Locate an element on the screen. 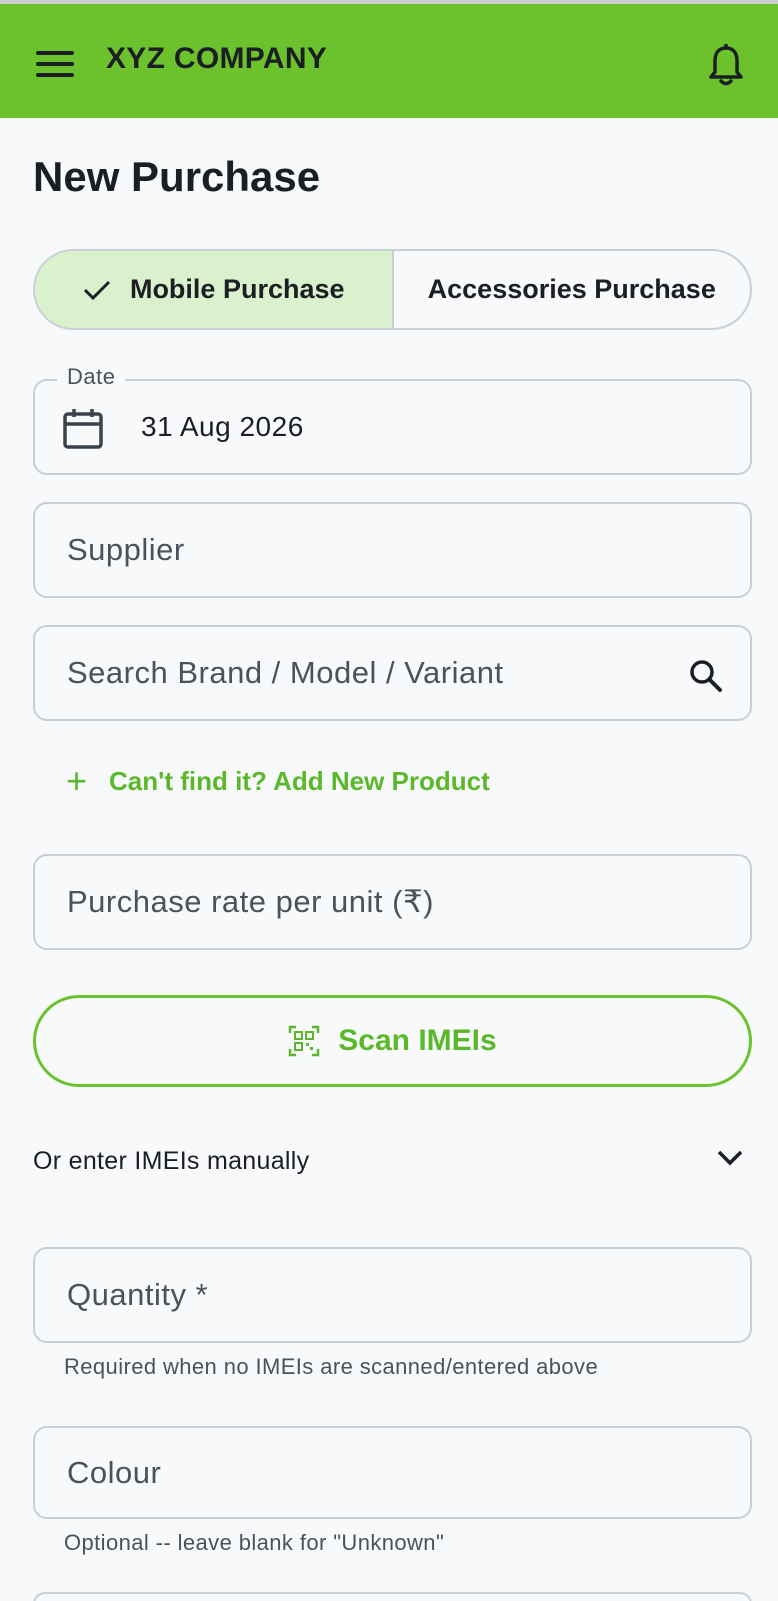 The width and height of the screenshot is (778, 1601). date-label: Date is located at coordinates (91, 377).